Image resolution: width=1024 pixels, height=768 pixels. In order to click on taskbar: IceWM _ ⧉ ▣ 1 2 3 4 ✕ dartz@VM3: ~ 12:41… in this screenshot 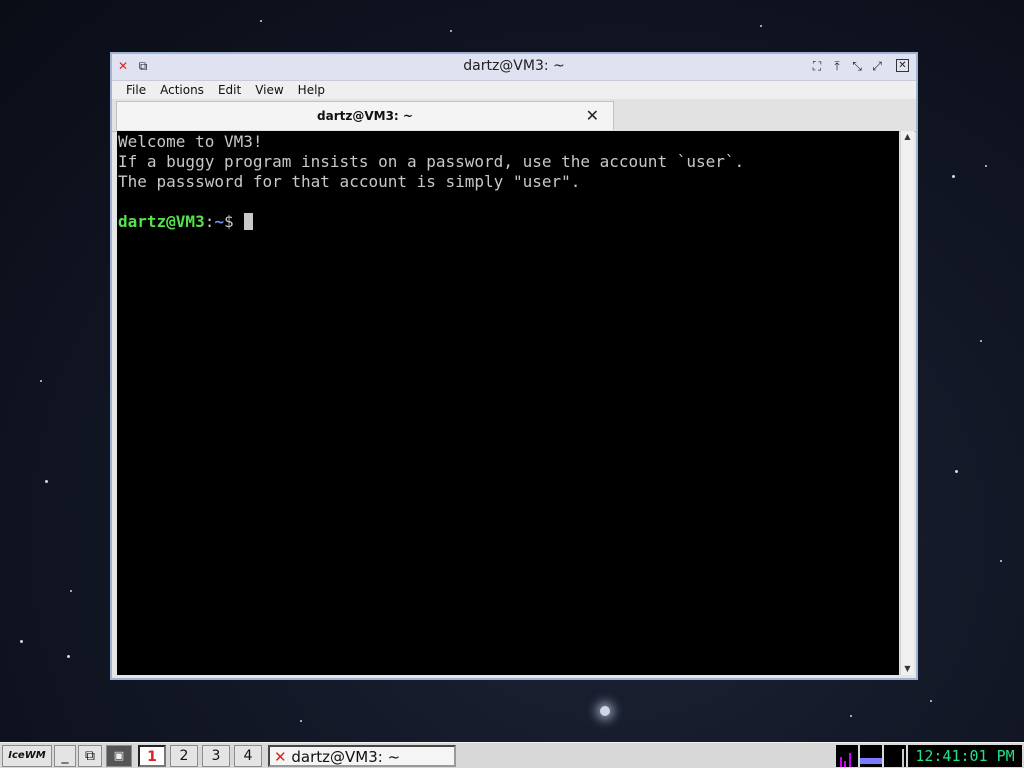, I will do `click(512, 755)`.